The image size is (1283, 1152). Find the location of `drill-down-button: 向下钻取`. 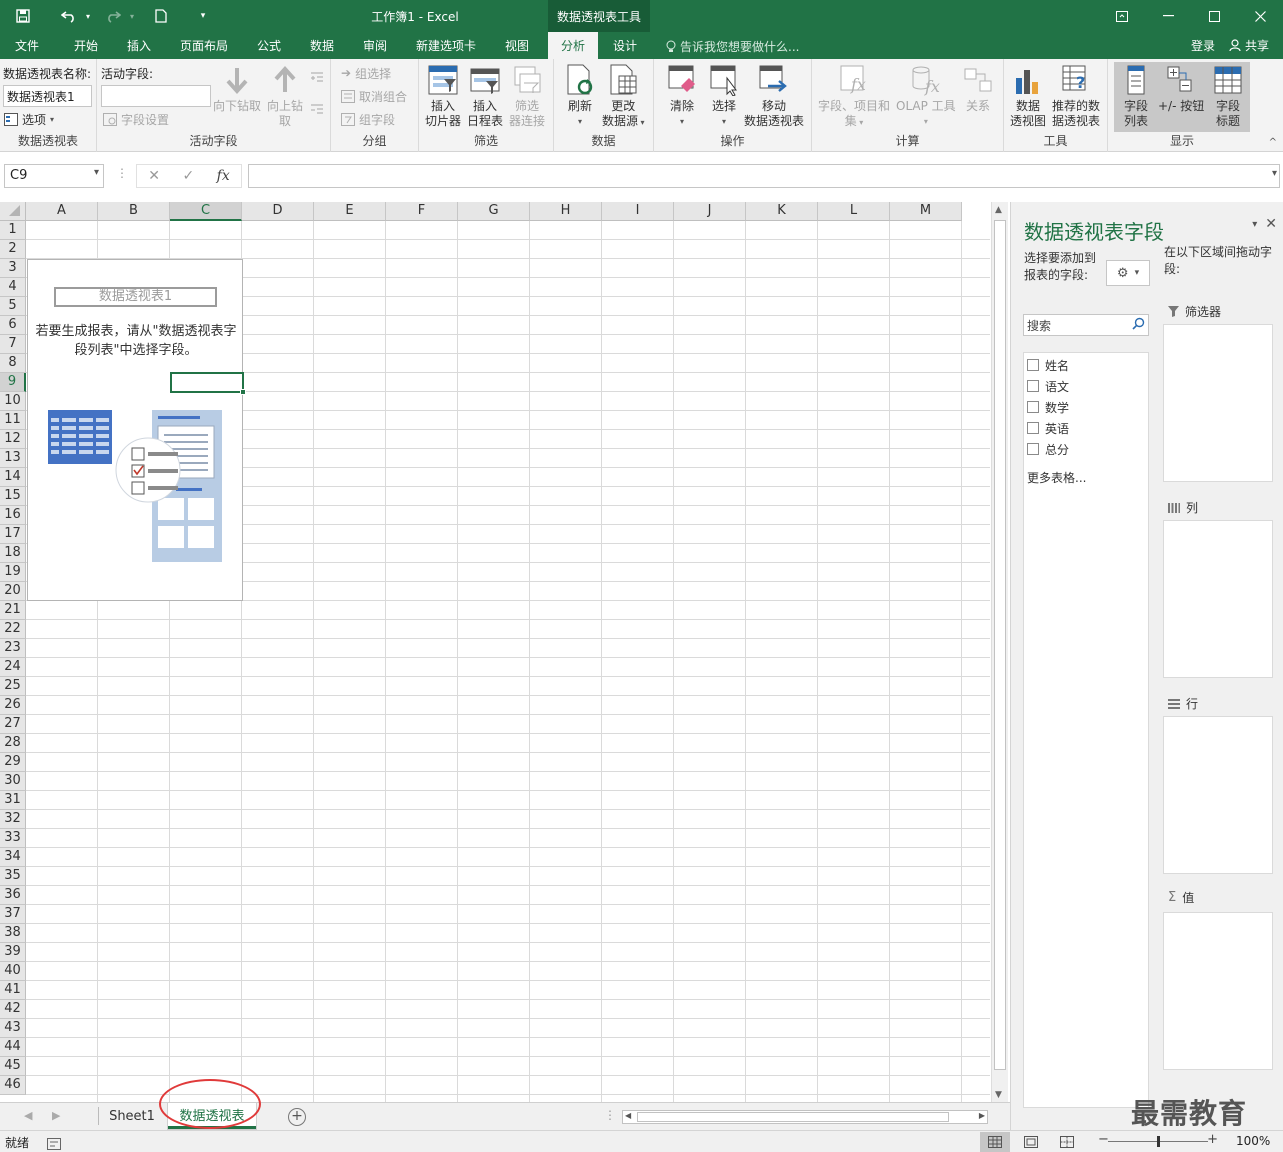

drill-down-button: 向下钻取 is located at coordinates (237, 88).